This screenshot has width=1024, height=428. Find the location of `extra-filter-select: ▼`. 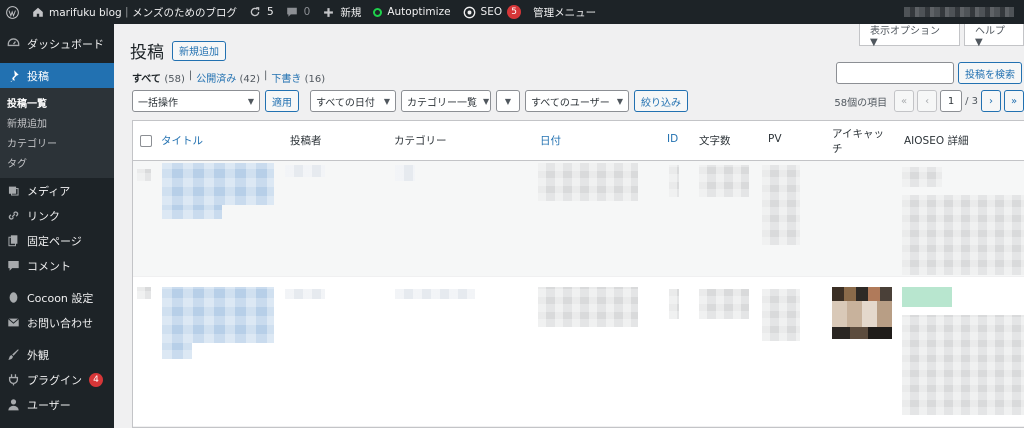

extra-filter-select: ▼ is located at coordinates (508, 101).